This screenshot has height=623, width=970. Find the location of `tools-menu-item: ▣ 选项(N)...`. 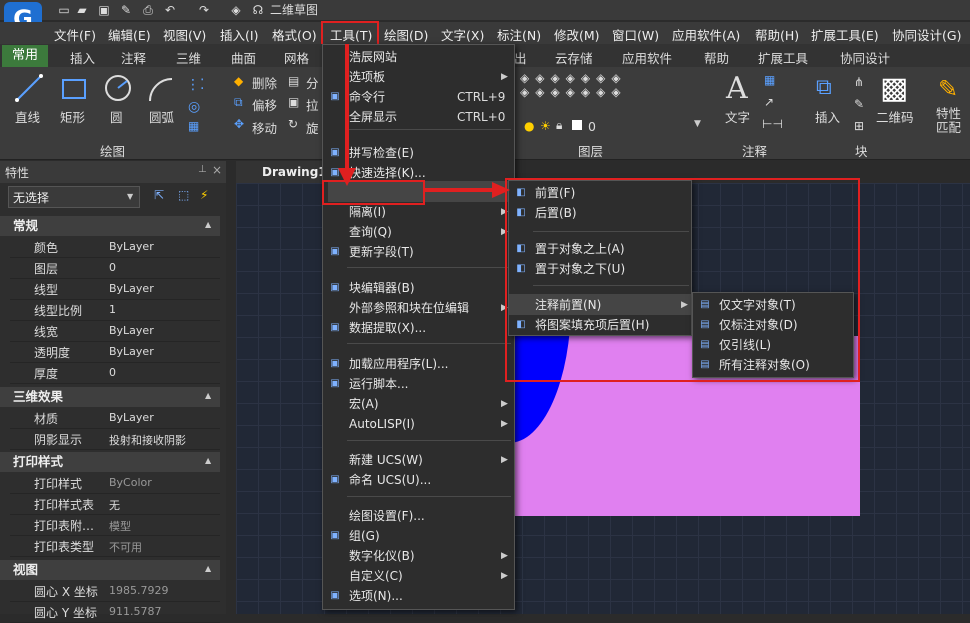

tools-menu-item: ▣ 选项(N)... is located at coordinates (418, 596).